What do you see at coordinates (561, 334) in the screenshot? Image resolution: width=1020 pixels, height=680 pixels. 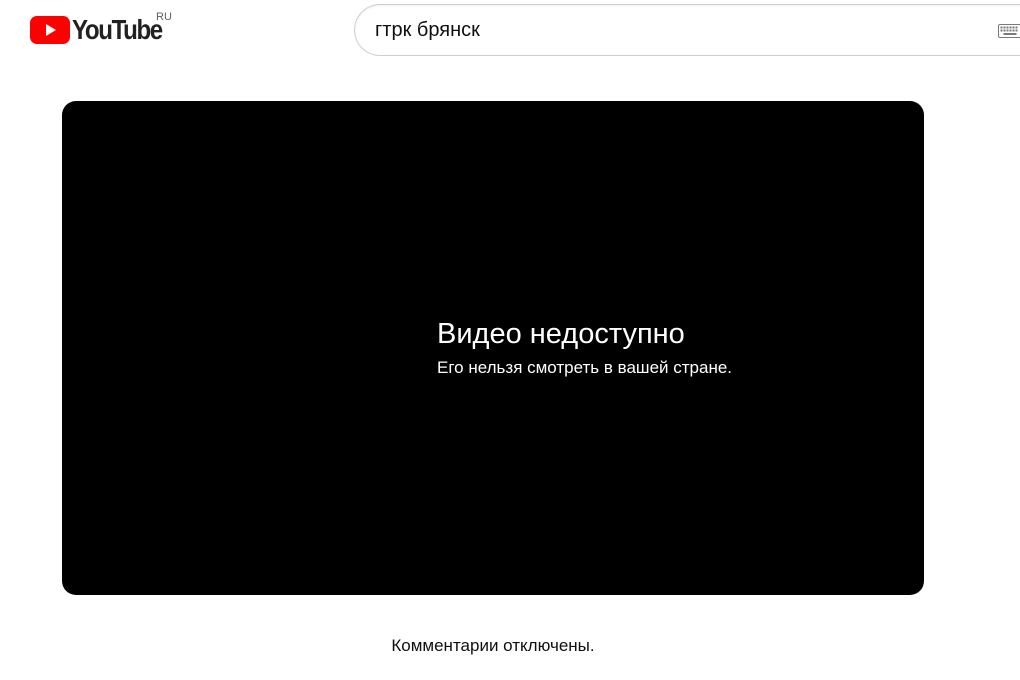 I see `error-title: Видео недоступно` at bounding box center [561, 334].